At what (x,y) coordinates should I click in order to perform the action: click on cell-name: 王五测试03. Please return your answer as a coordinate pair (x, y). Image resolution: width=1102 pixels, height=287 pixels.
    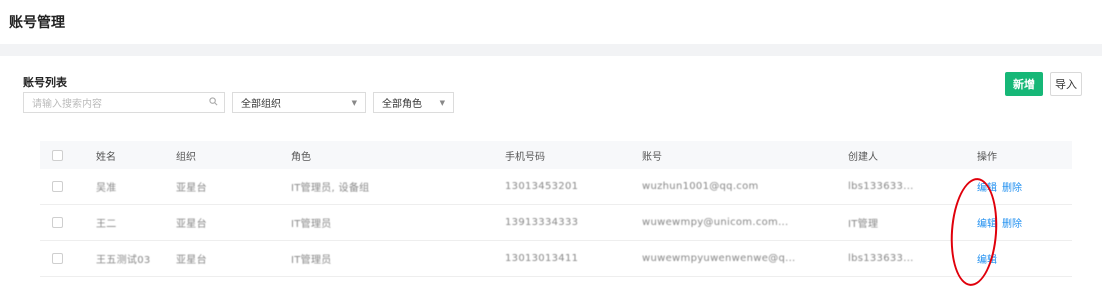
    Looking at the image, I should click on (123, 258).